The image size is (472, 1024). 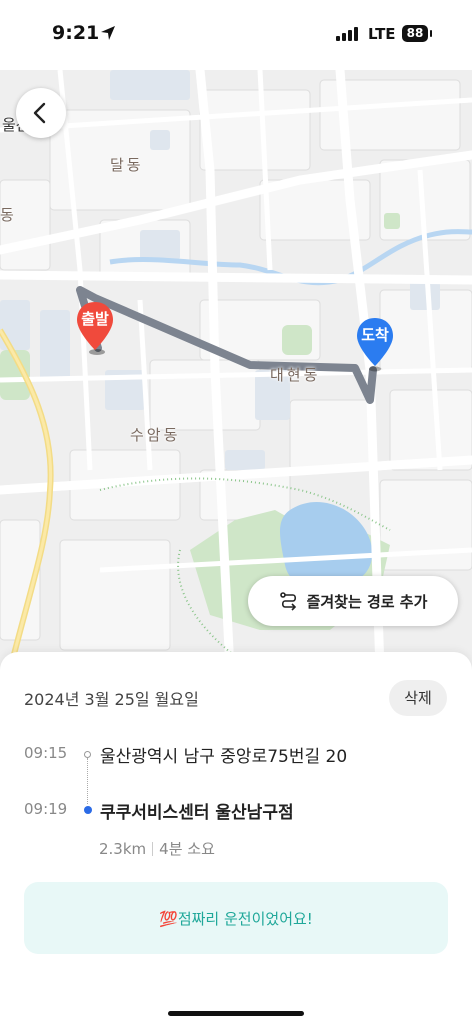 What do you see at coordinates (111, 699) in the screenshot?
I see `trip-date: 2024년 3월 25일 월요일` at bounding box center [111, 699].